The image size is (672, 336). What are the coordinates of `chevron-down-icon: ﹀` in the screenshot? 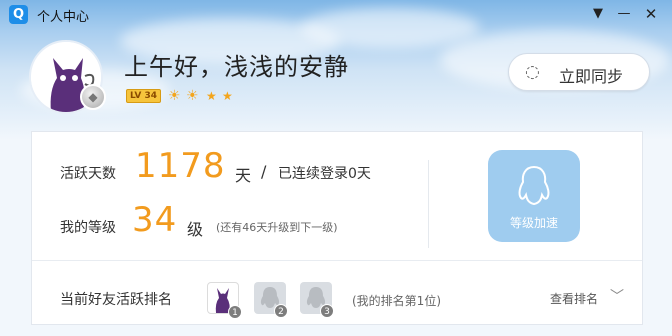 It's located at (617, 296).